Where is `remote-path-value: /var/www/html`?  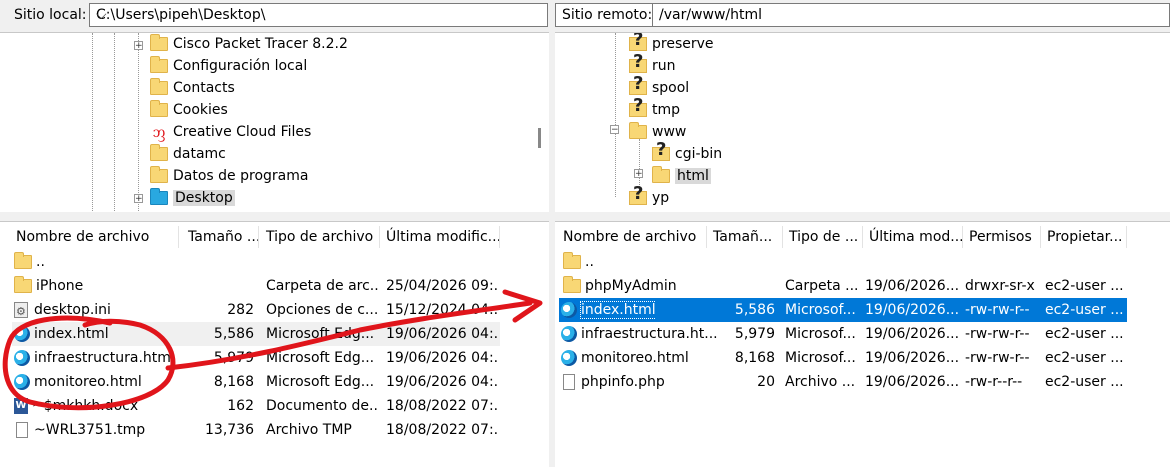 remote-path-value: /var/www/html is located at coordinates (711, 15).